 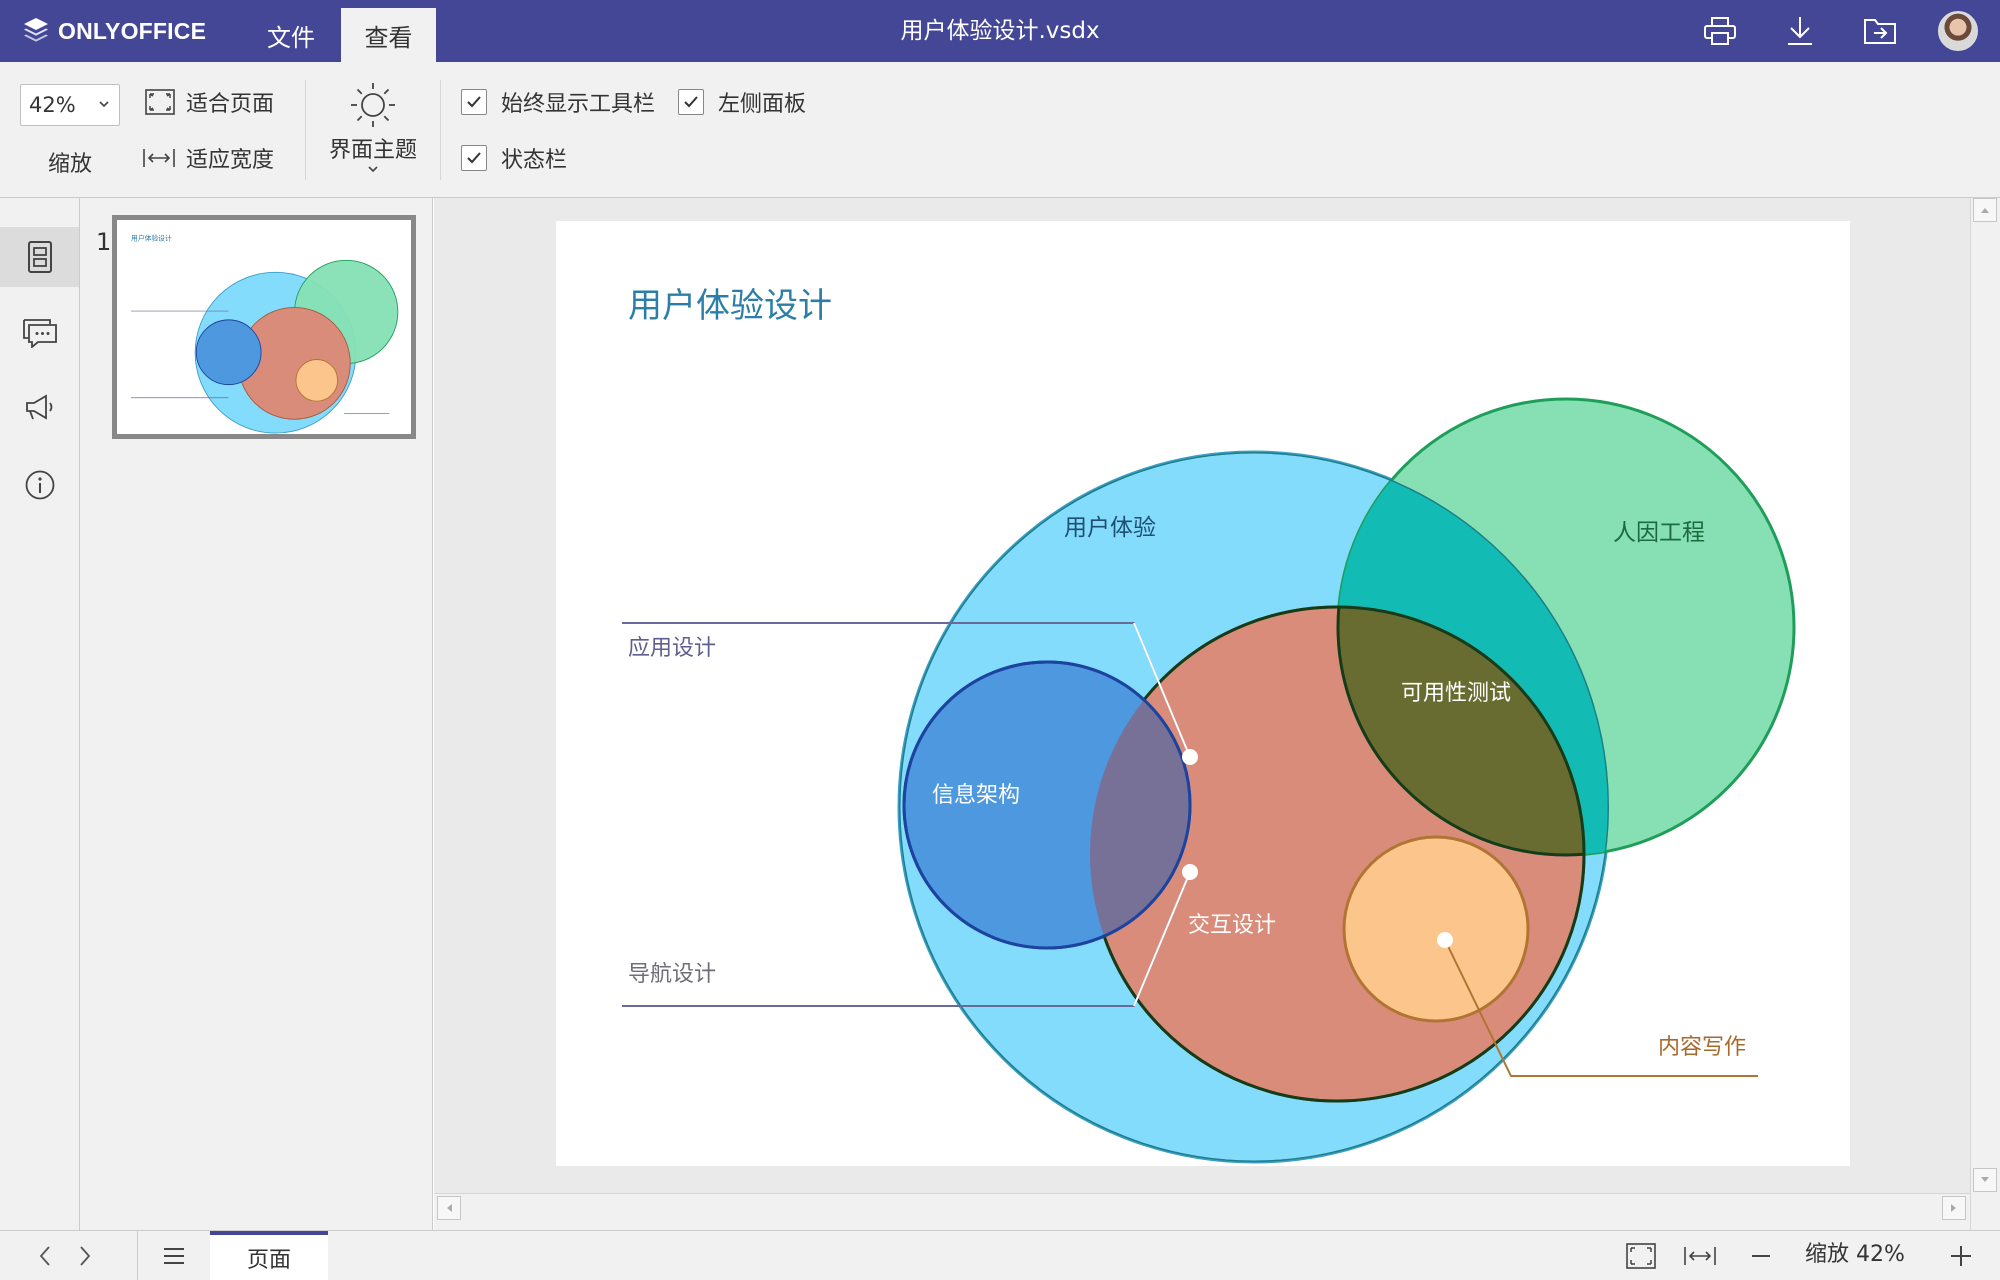 What do you see at coordinates (1436, 929) in the screenshot?
I see `content-writing-circle` at bounding box center [1436, 929].